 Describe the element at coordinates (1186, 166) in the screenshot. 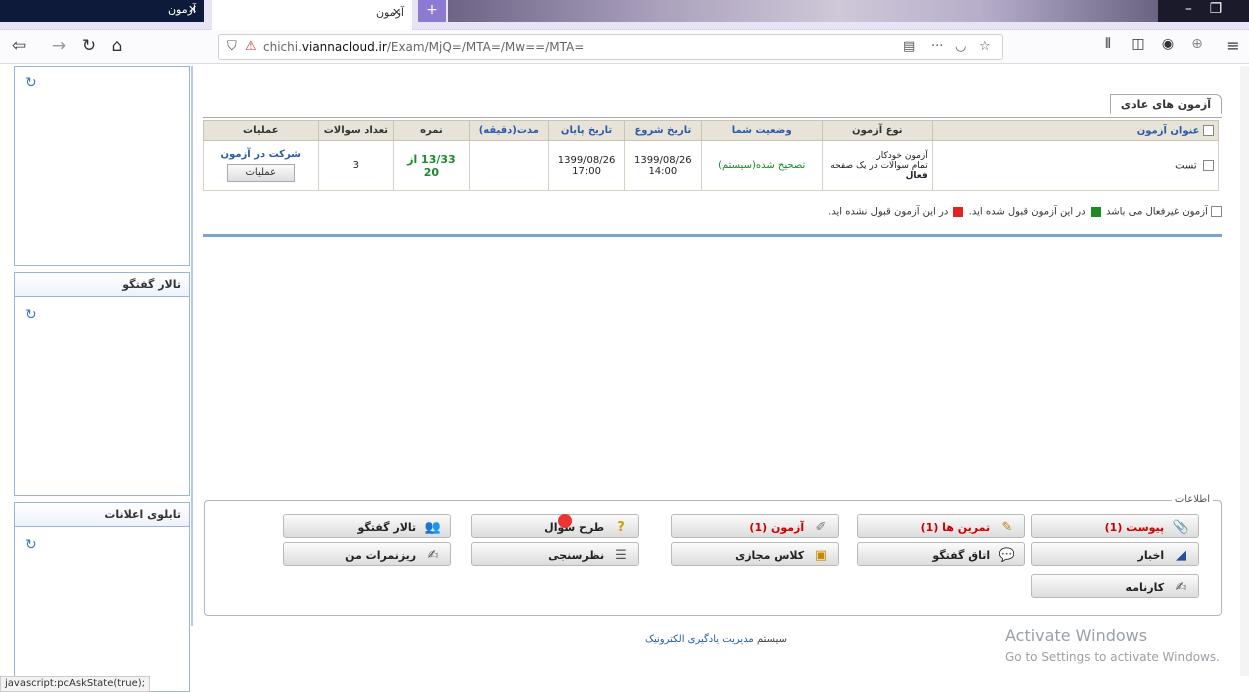

I see `exam-title: تست` at that location.